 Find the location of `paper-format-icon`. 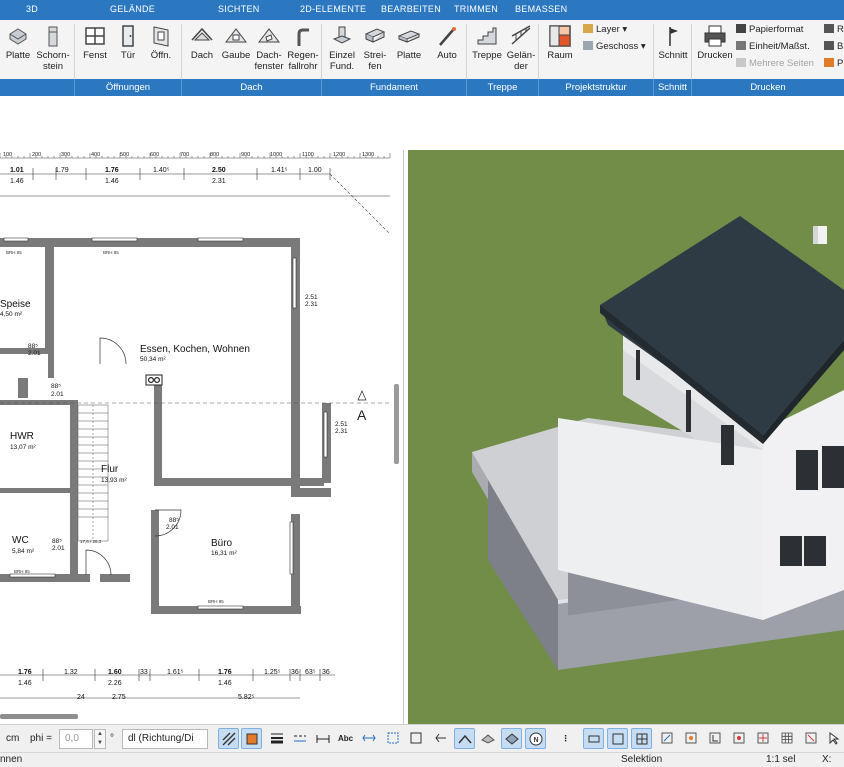

paper-format-icon is located at coordinates (741, 28).